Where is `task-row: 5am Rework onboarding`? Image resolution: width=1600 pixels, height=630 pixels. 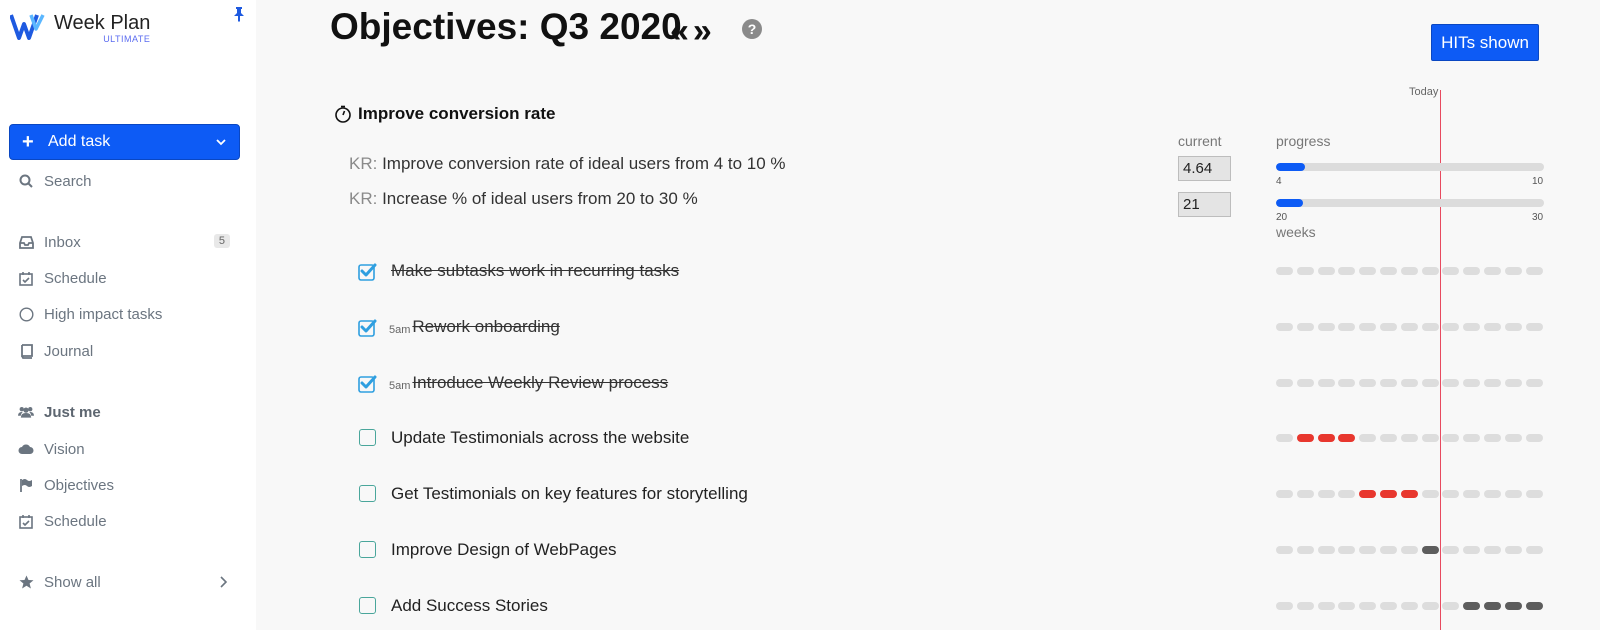 task-row: 5am Rework onboarding is located at coordinates (788, 327).